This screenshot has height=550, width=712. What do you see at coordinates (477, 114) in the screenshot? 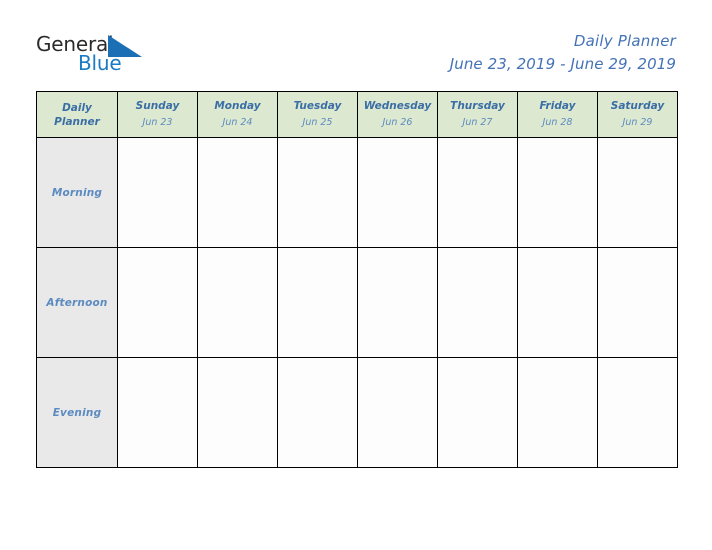
I see `day-header-thursday: Thursday Jun 27` at bounding box center [477, 114].